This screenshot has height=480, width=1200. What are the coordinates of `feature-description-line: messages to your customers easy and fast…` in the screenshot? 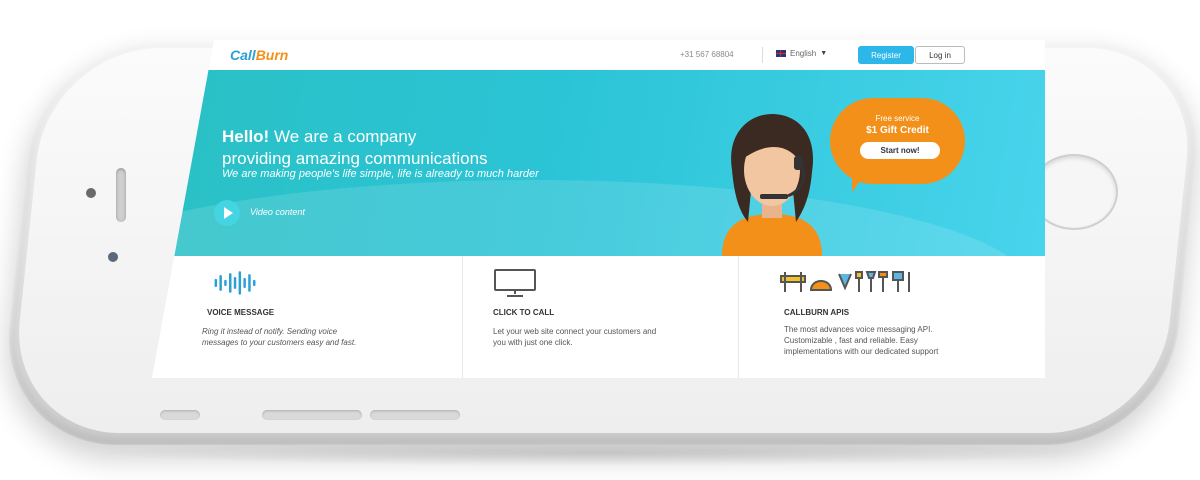 It's located at (279, 342).